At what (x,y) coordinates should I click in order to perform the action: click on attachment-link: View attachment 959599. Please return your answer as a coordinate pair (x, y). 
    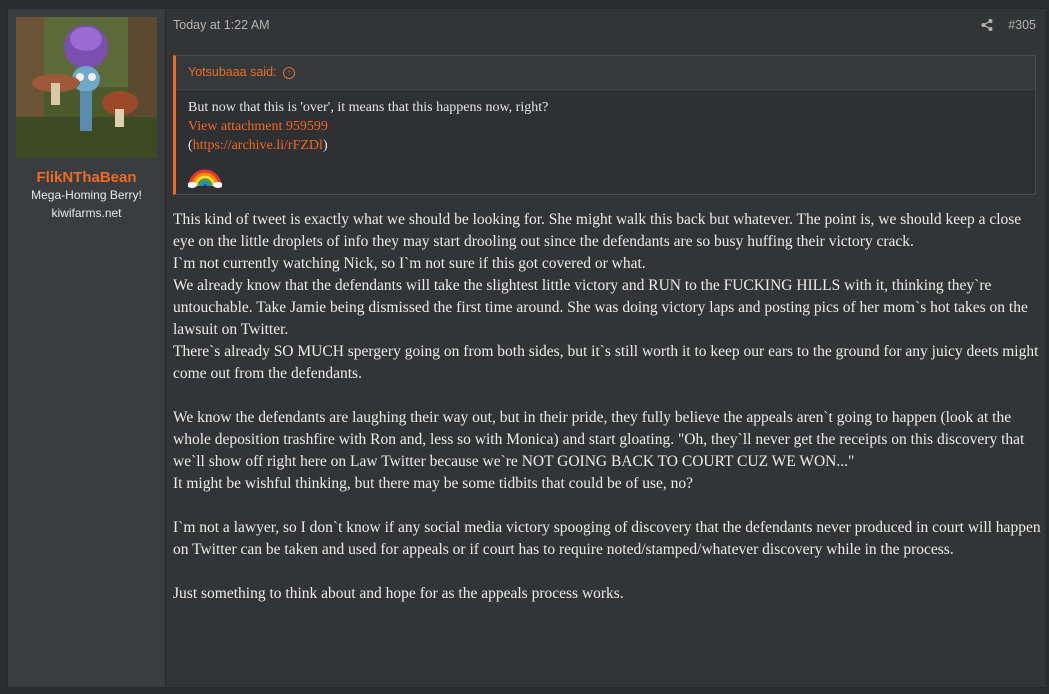
    Looking at the image, I should click on (368, 126).